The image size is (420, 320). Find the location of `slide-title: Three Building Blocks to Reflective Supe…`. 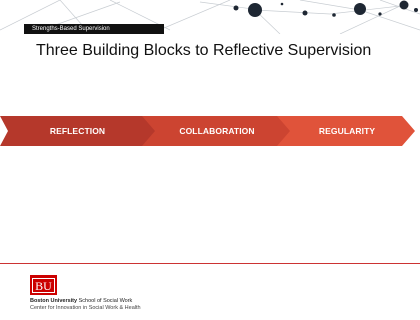

slide-title: Three Building Blocks to Reflective Supe… is located at coordinates (204, 50).